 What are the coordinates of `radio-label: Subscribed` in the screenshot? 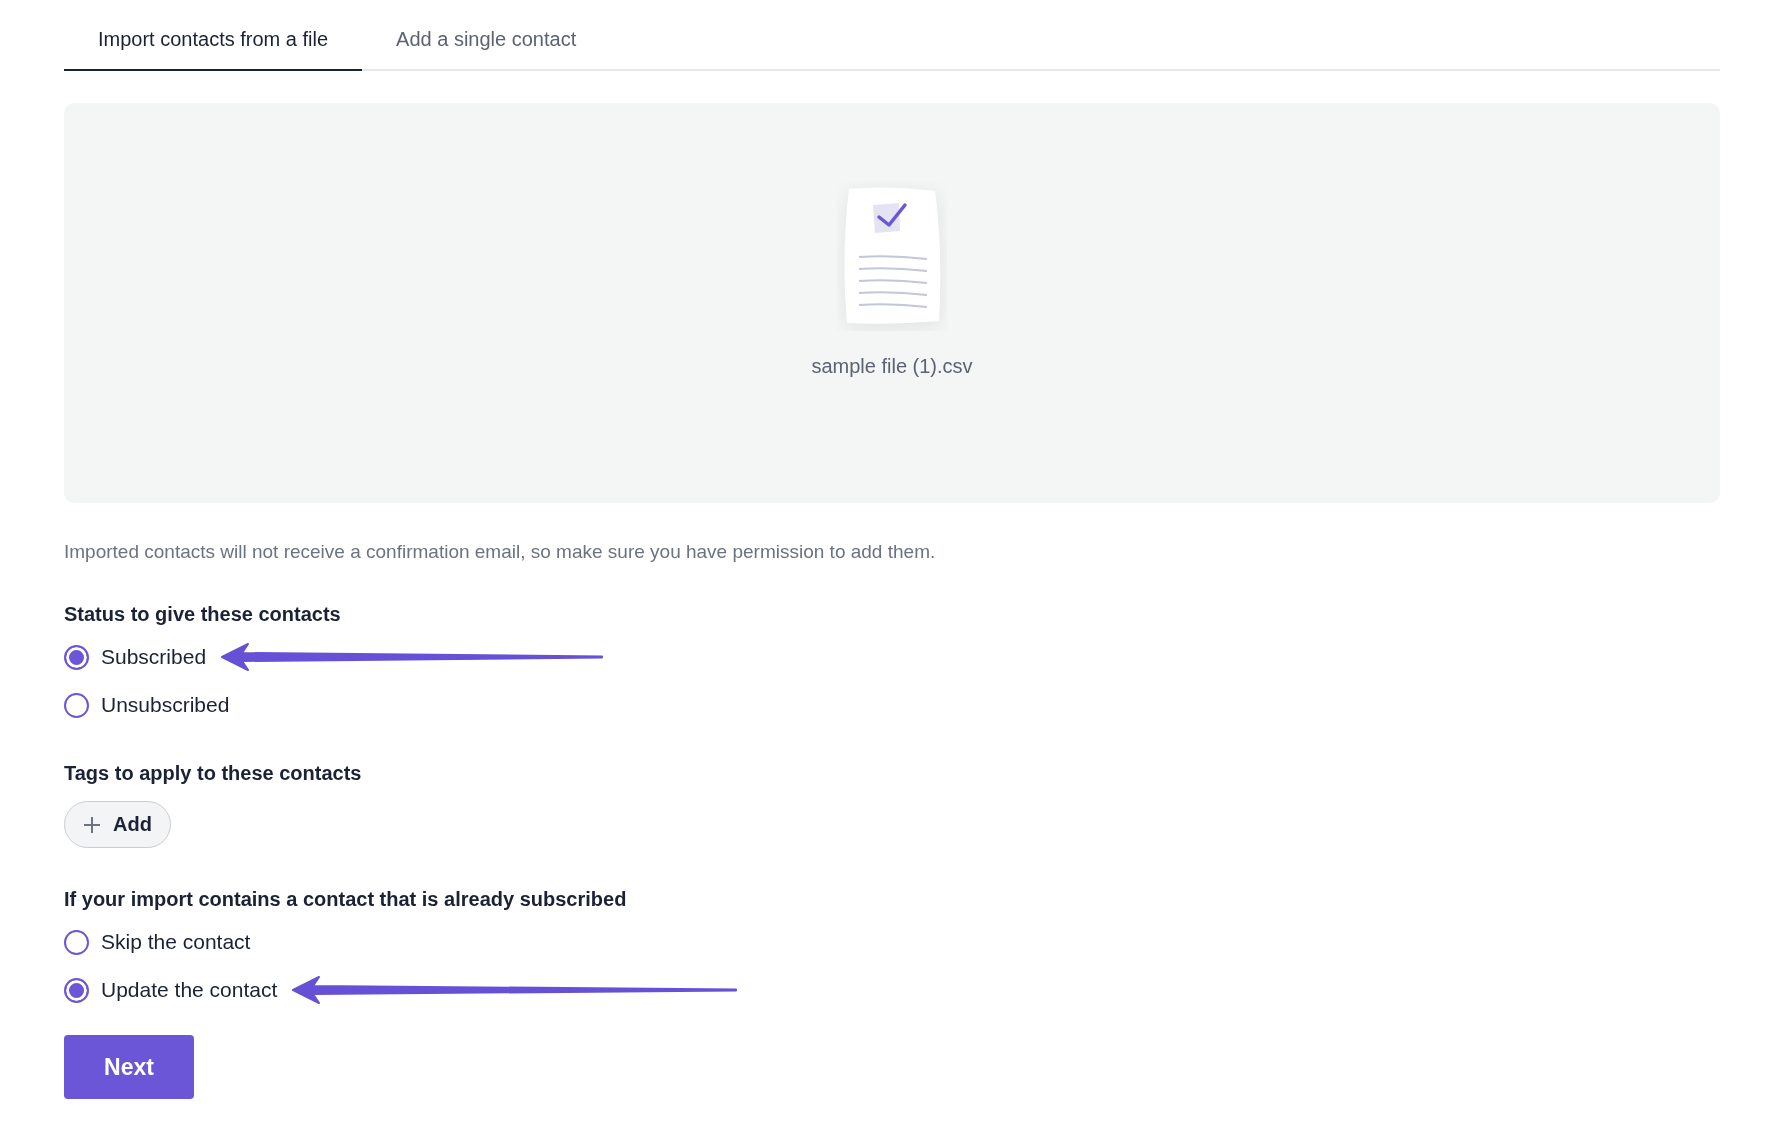 It's located at (154, 657).